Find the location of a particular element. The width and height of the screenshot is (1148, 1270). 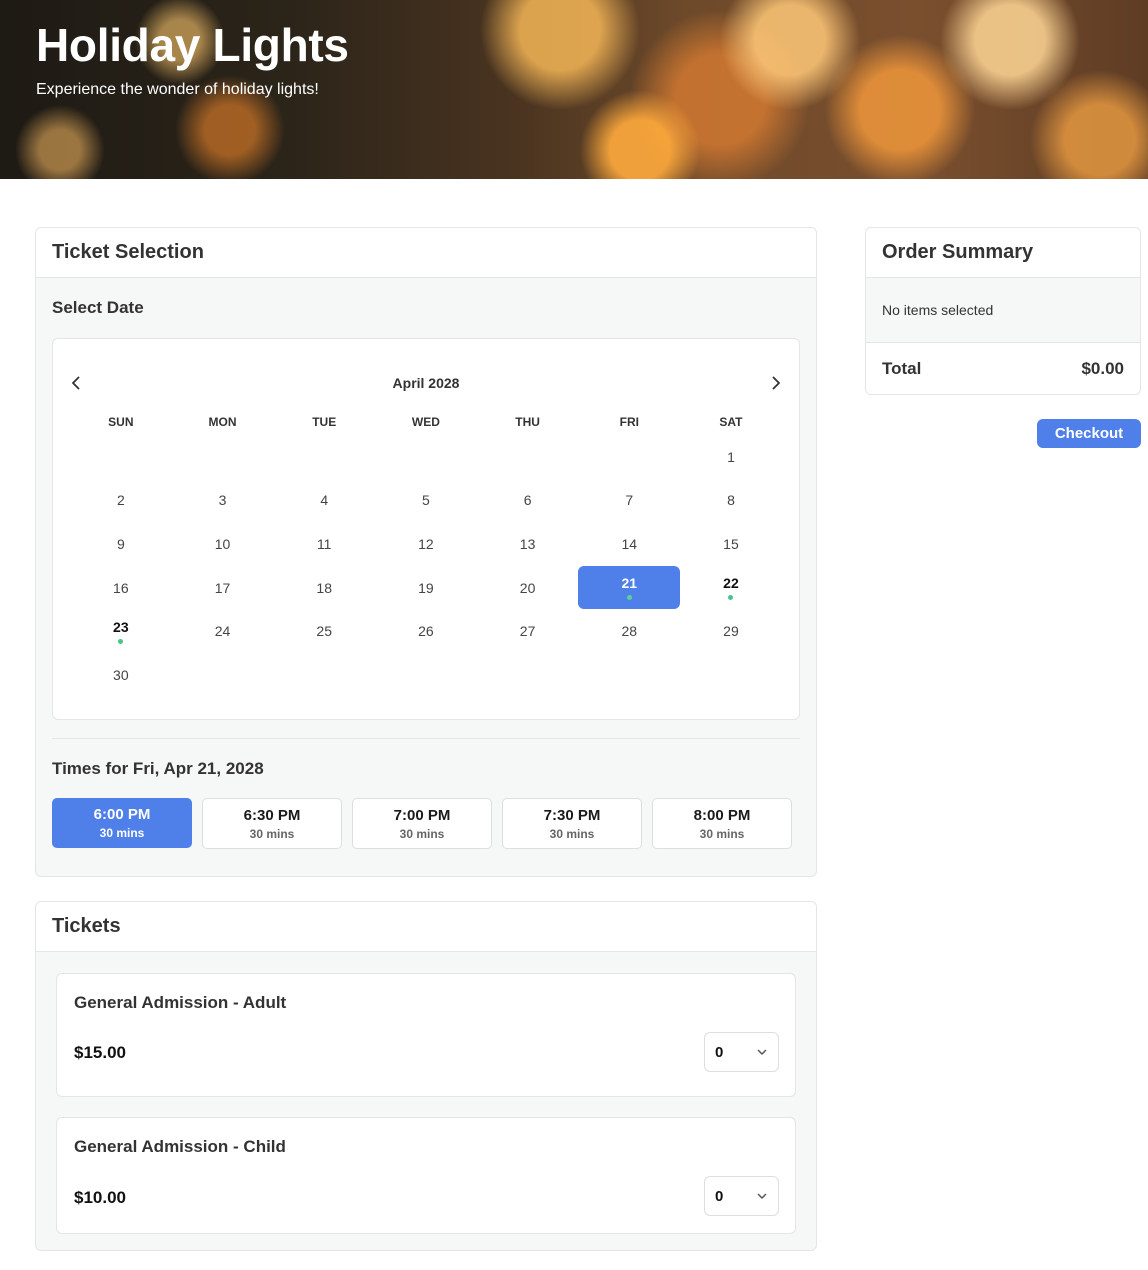

calendar-day-14: 14 is located at coordinates (629, 544).